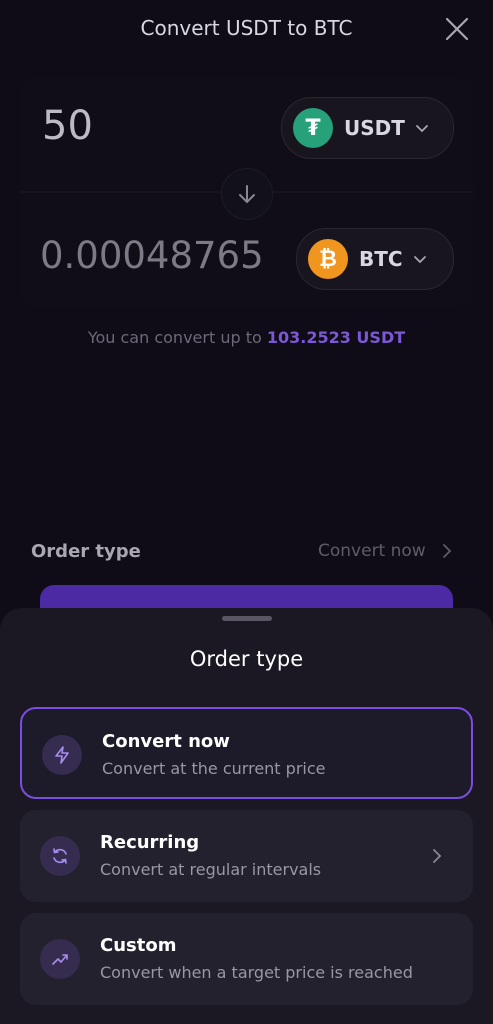  What do you see at coordinates (62, 755) in the screenshot?
I see `lightning-icon` at bounding box center [62, 755].